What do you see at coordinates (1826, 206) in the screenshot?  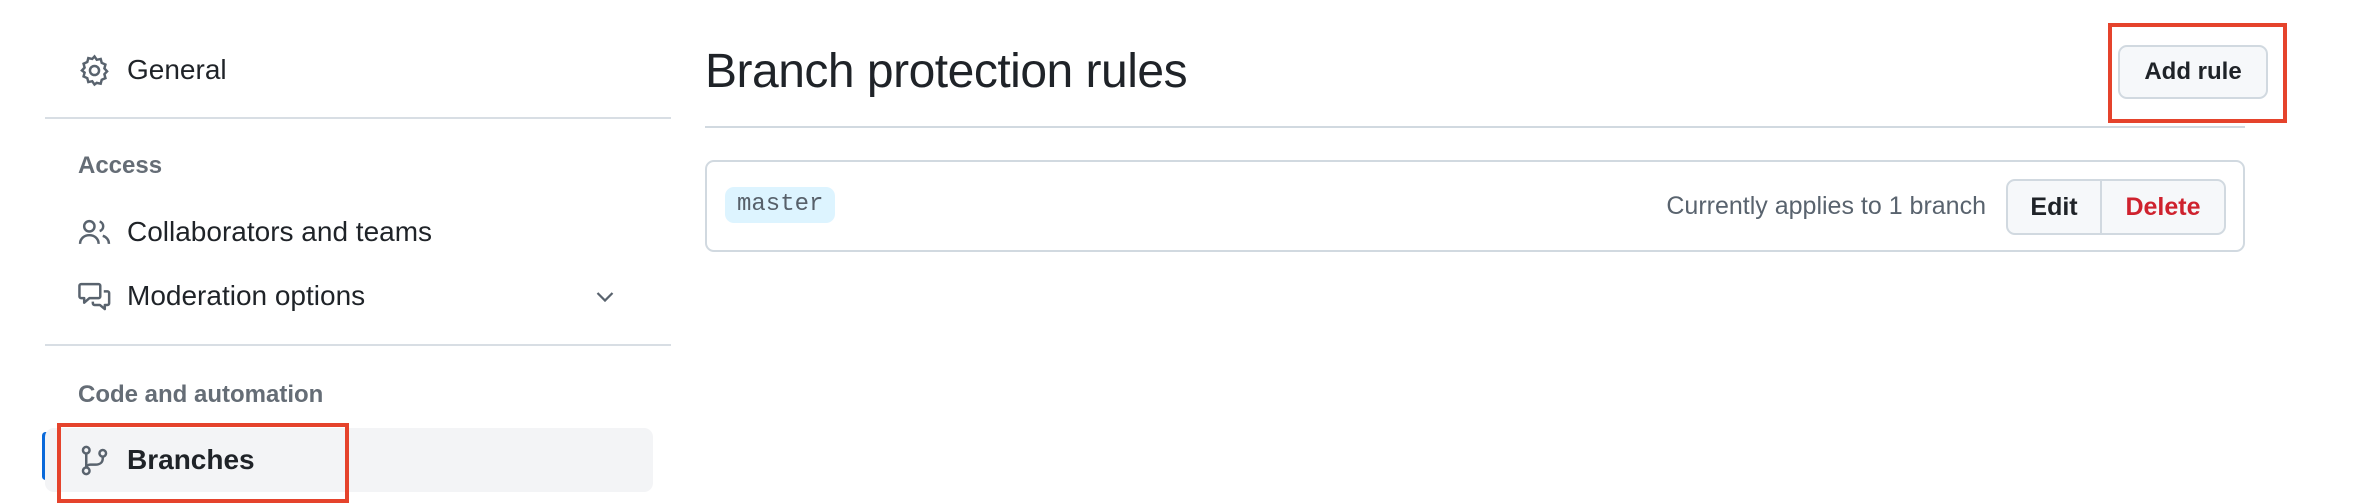 I see `applies-status: Currently applies to 1 branch` at bounding box center [1826, 206].